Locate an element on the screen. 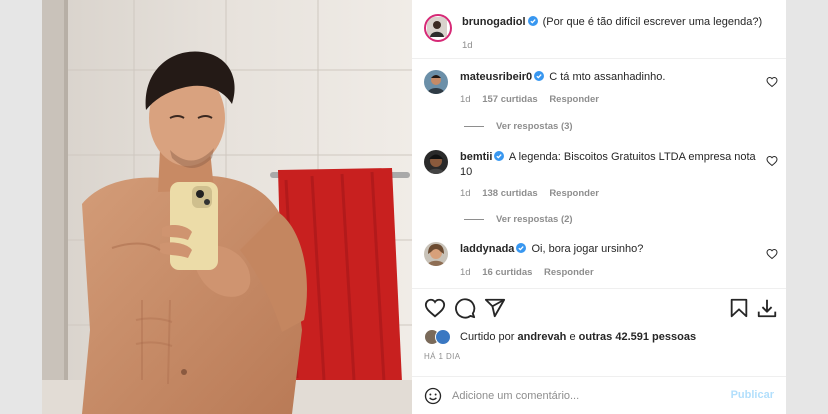 The image size is (828, 414). comment-icon is located at coordinates (465, 308).